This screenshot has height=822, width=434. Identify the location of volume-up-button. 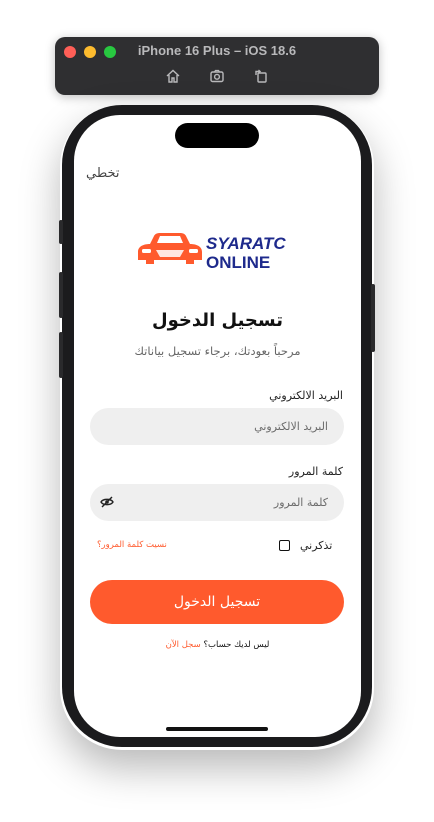
(61, 295).